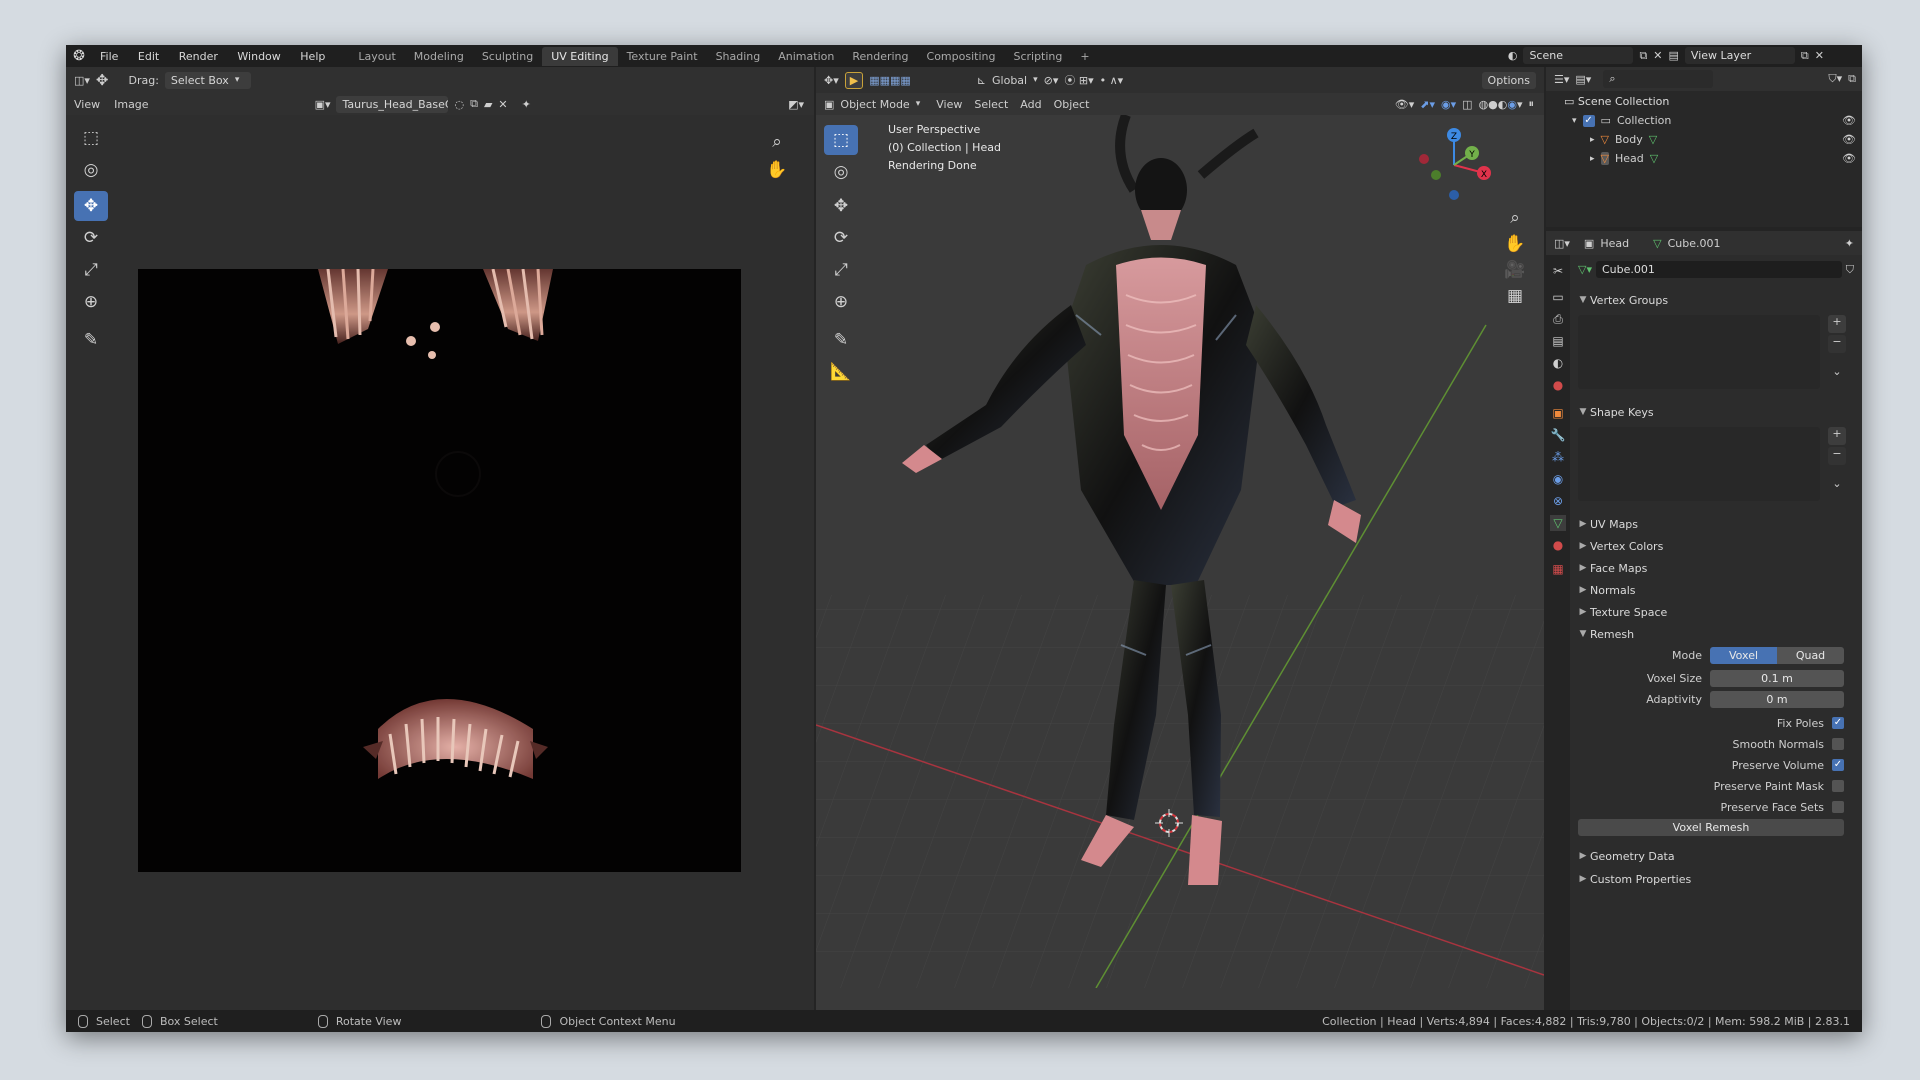 This screenshot has width=1920, height=1080. What do you see at coordinates (1513, 55) in the screenshot?
I see `scene-icon: ◐` at bounding box center [1513, 55].